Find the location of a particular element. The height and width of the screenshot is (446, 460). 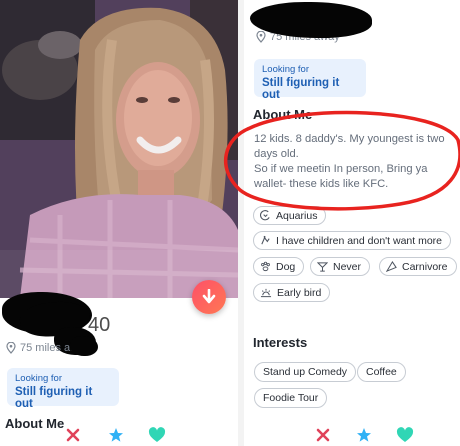

basics-chip-family: I have children and don't want more is located at coordinates (352, 240).